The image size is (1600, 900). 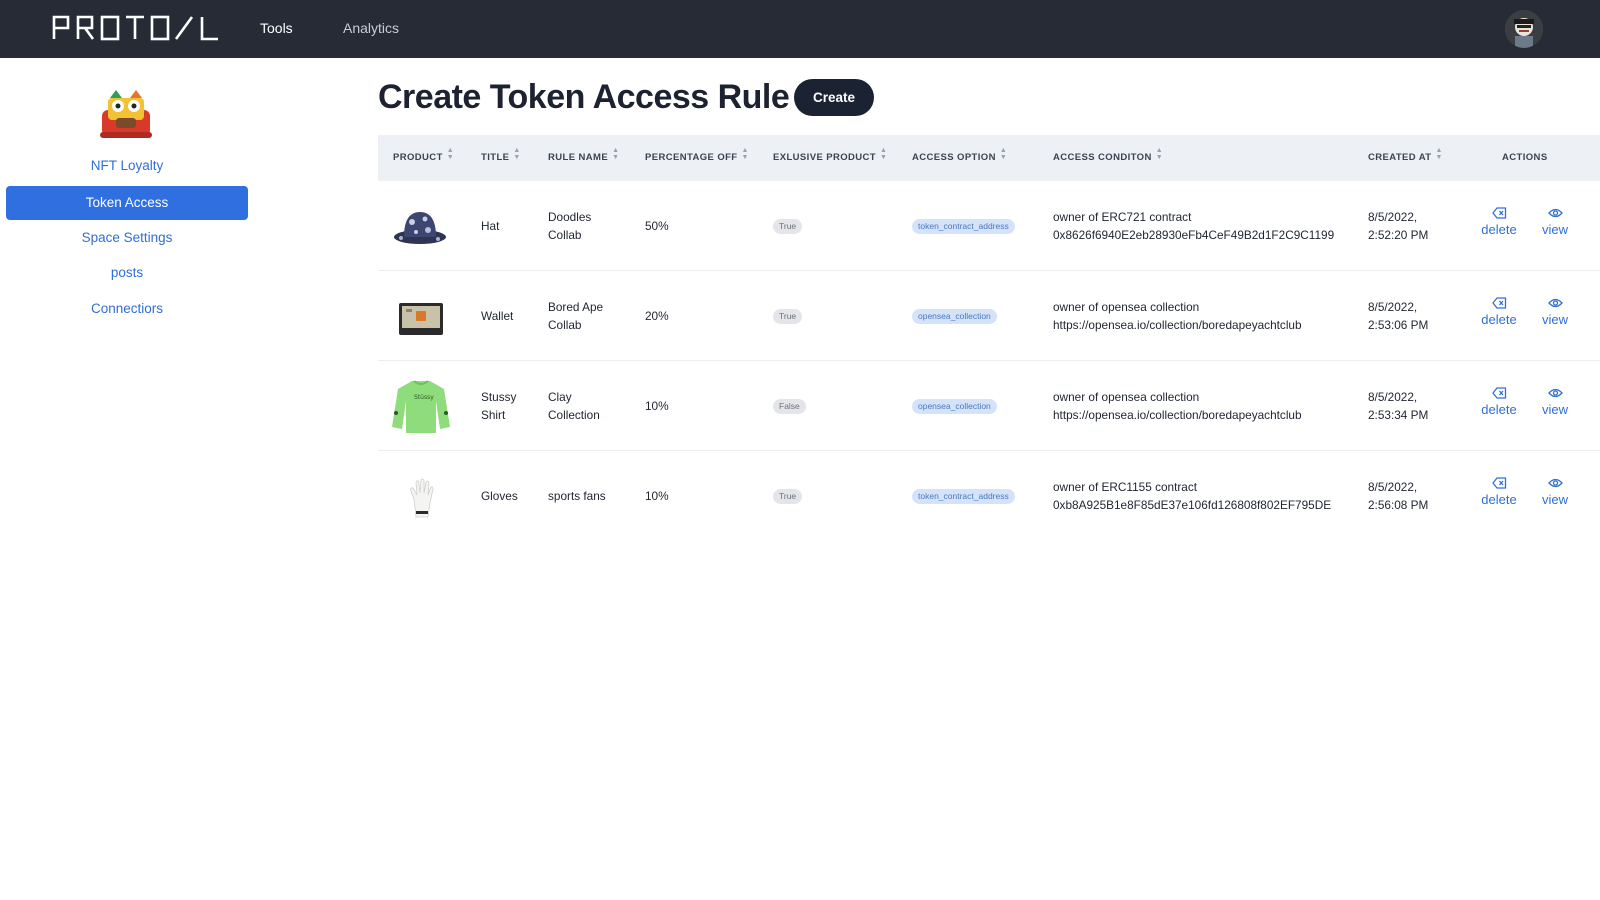 What do you see at coordinates (1525, 157) in the screenshot?
I see `column-header-actions: ACTIONS` at bounding box center [1525, 157].